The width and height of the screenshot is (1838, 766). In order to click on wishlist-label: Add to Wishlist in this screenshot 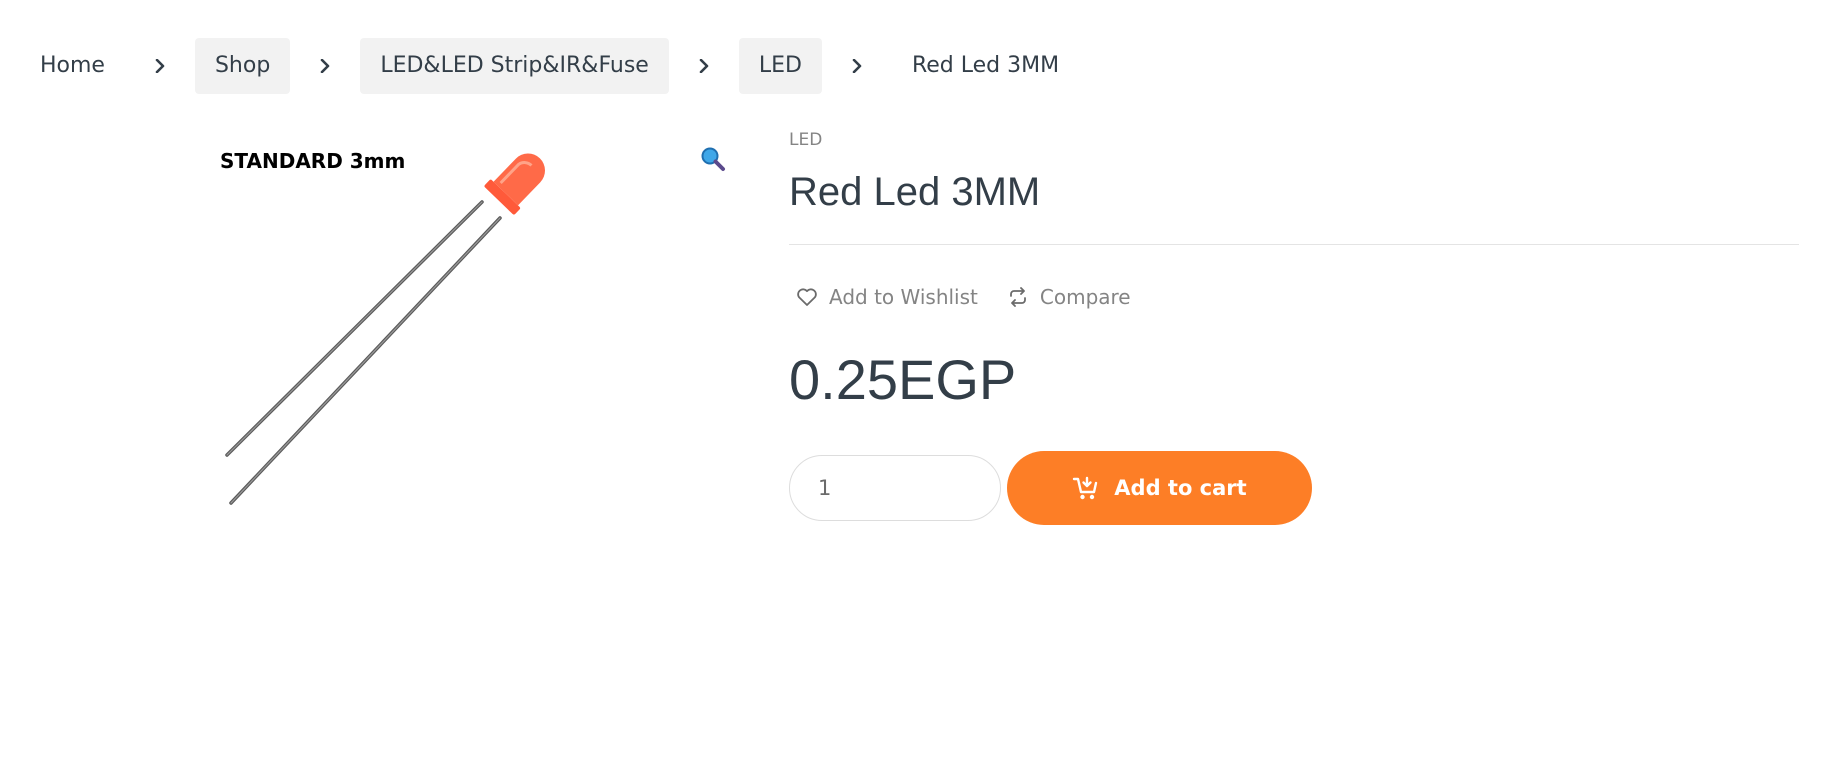, I will do `click(903, 297)`.